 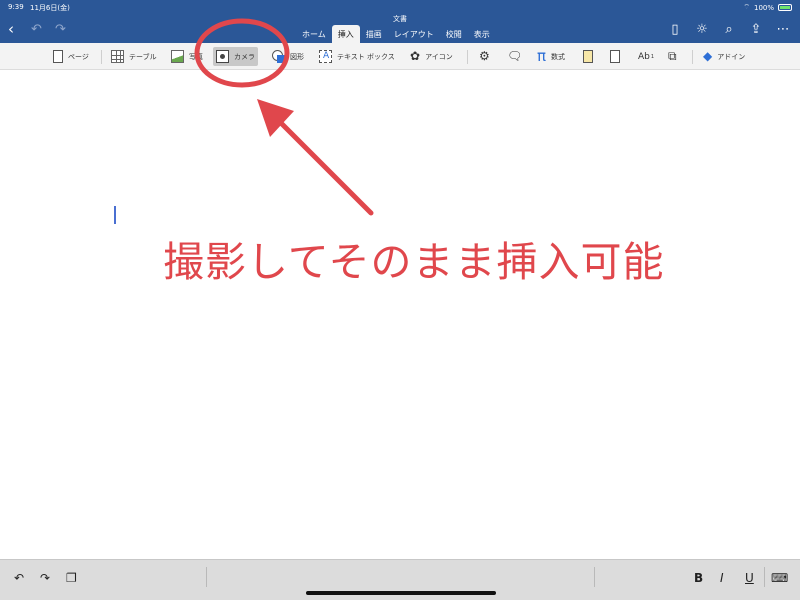 I want to click on table-button: テーブル, so click(x=134, y=56).